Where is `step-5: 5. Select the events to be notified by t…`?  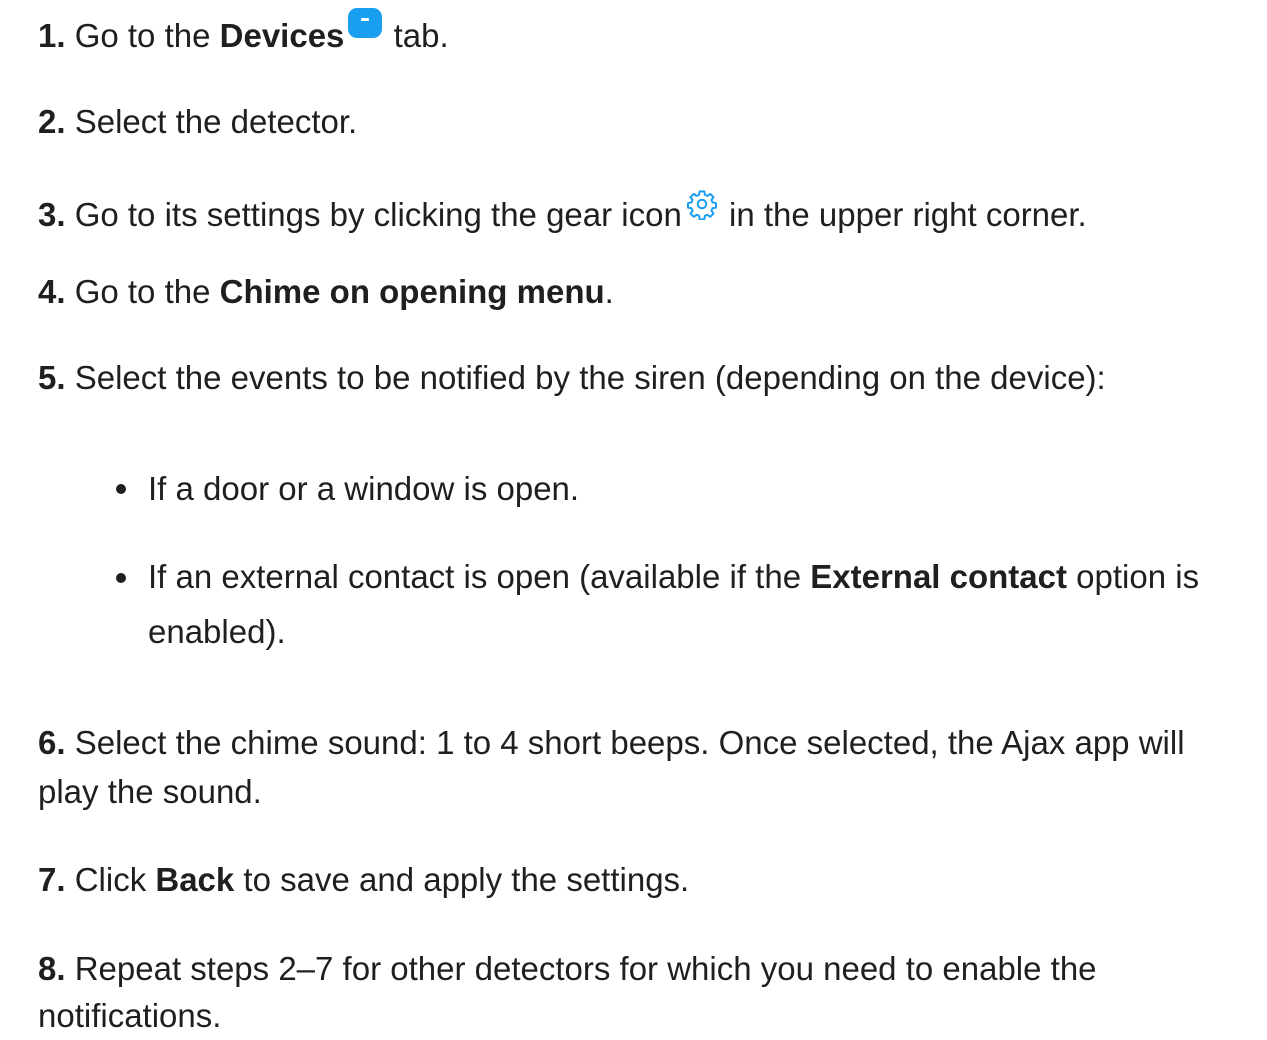 step-5: 5. Select the events to be notified by t… is located at coordinates (572, 378).